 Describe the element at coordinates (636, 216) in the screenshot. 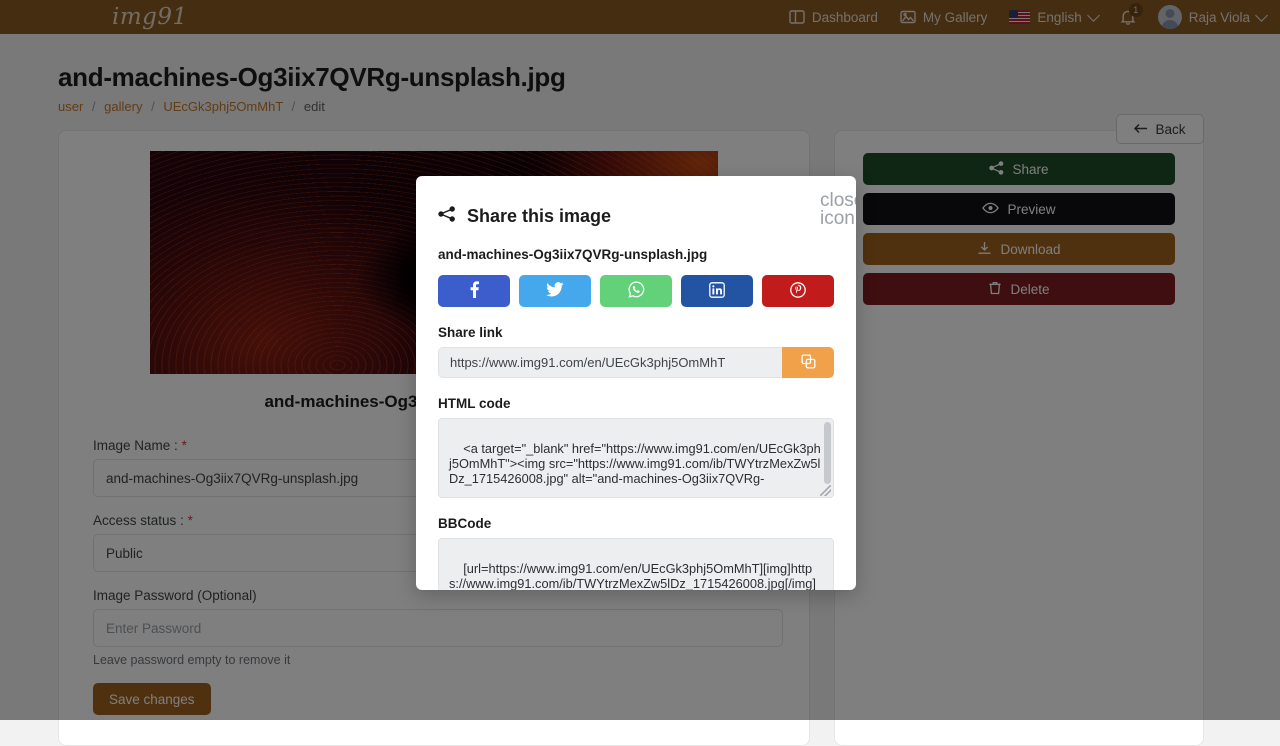

I see `modal-title-row: Share this image` at that location.